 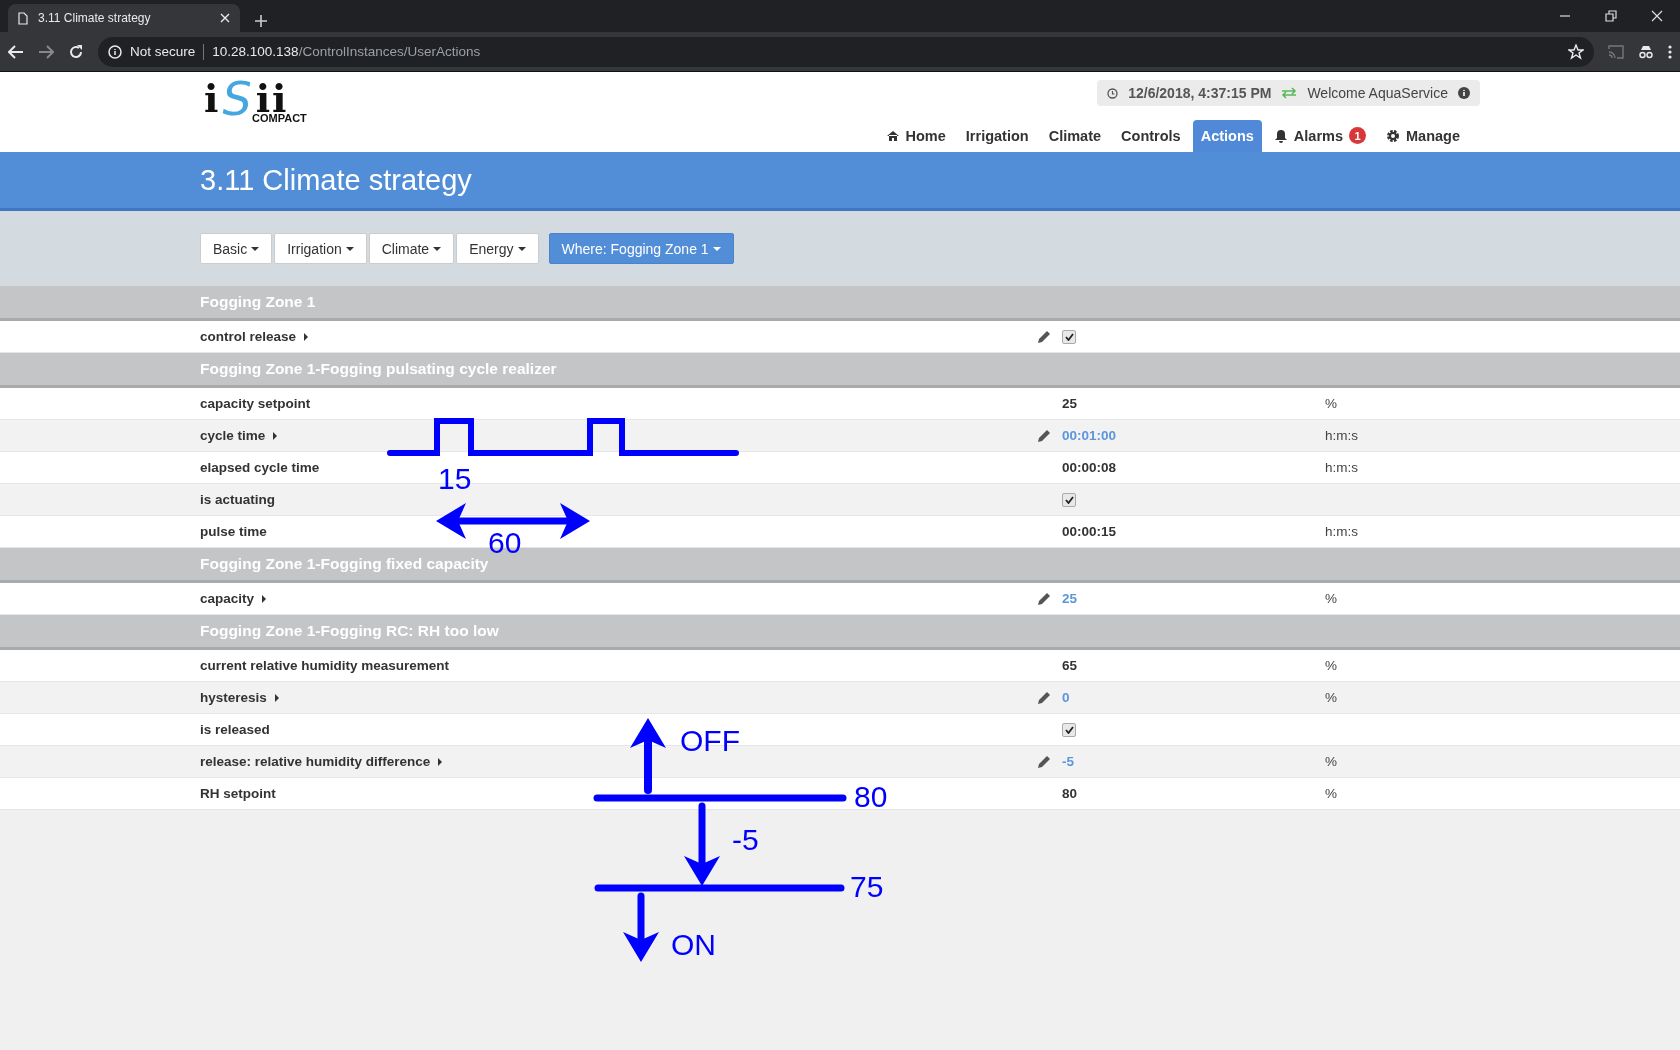 I want to click on row-label: hysteresis, so click(x=233, y=697).